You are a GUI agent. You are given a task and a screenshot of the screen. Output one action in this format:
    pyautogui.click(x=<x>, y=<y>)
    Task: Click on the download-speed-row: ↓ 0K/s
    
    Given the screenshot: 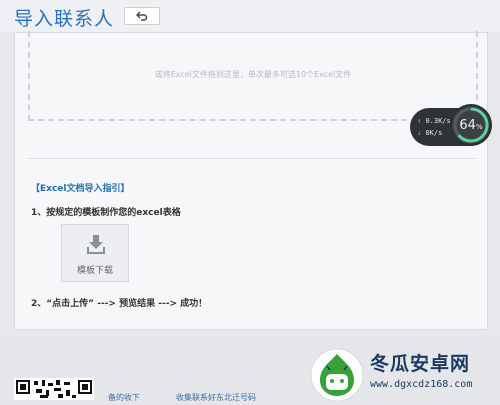 What is the action you would take?
    pyautogui.click(x=434, y=133)
    